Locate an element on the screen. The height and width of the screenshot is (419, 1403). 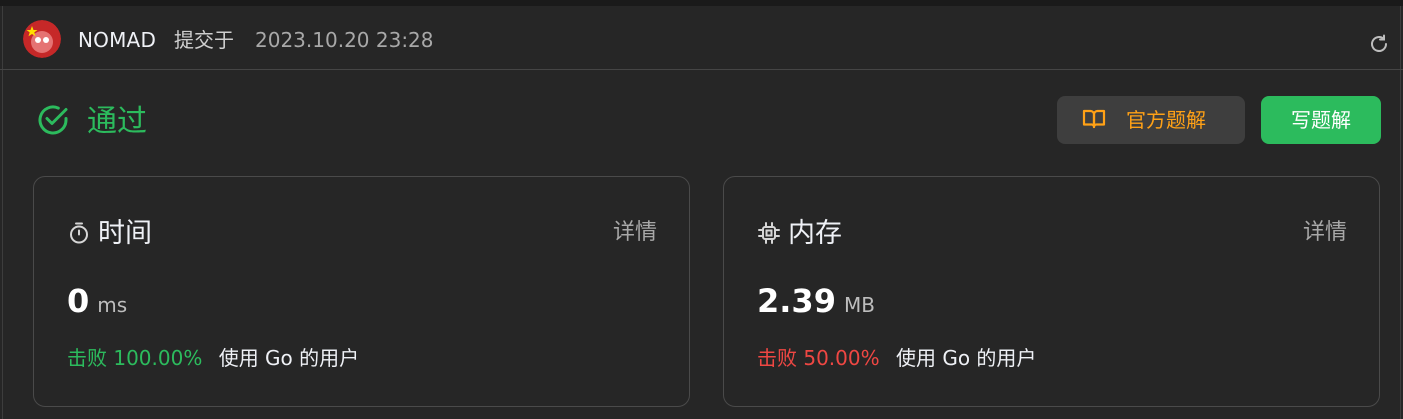
check-circle-icon is located at coordinates (53, 120).